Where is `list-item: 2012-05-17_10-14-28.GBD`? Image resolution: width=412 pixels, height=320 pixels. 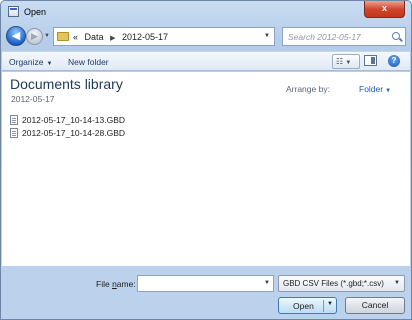 list-item: 2012-05-17_10-14-28.GBD is located at coordinates (90, 133).